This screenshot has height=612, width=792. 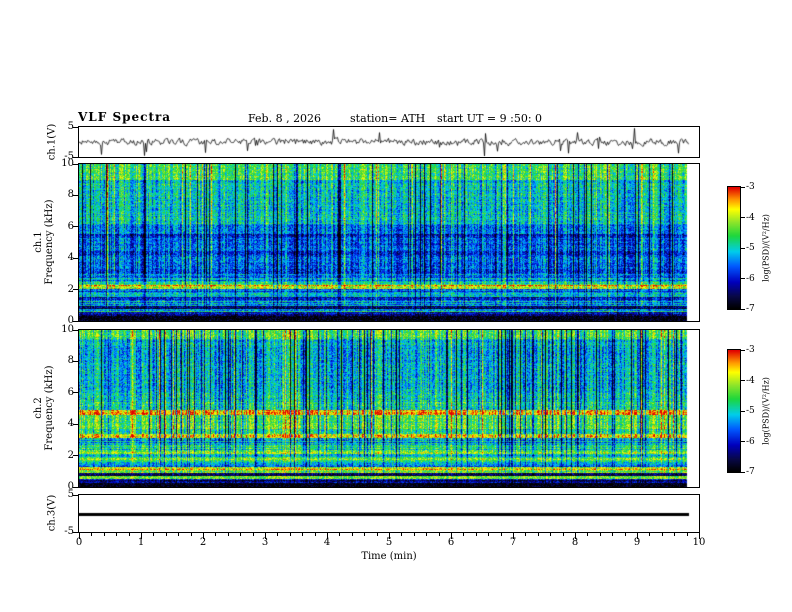 I want to click on ch1-colorbar-tick-label: -5, so click(x=750, y=248).